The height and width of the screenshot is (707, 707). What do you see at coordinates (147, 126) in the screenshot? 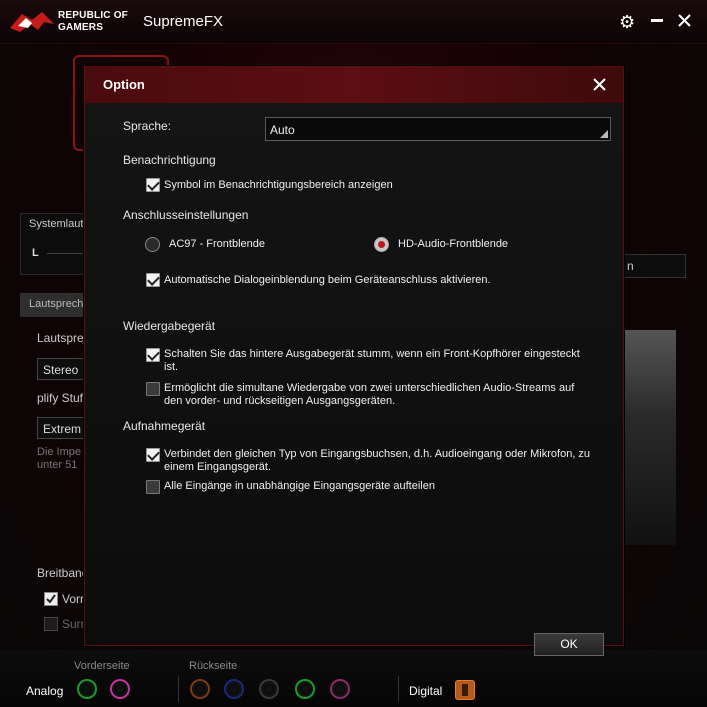
I see `language-label: Sprache:` at bounding box center [147, 126].